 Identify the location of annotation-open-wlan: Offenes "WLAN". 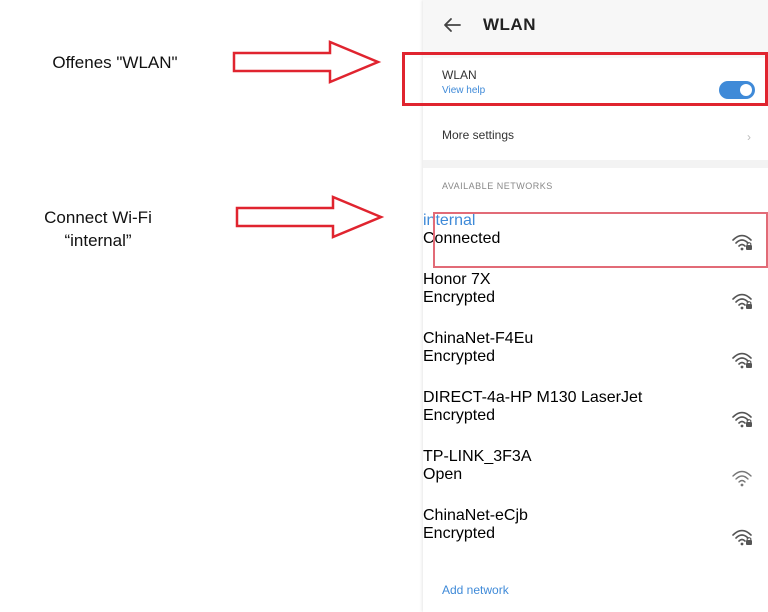
(115, 62).